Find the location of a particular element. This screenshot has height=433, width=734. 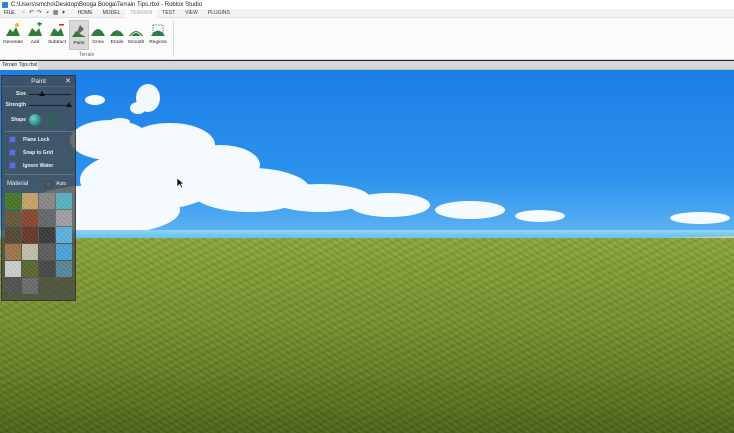

strength-slider-thumb is located at coordinates (68, 104).